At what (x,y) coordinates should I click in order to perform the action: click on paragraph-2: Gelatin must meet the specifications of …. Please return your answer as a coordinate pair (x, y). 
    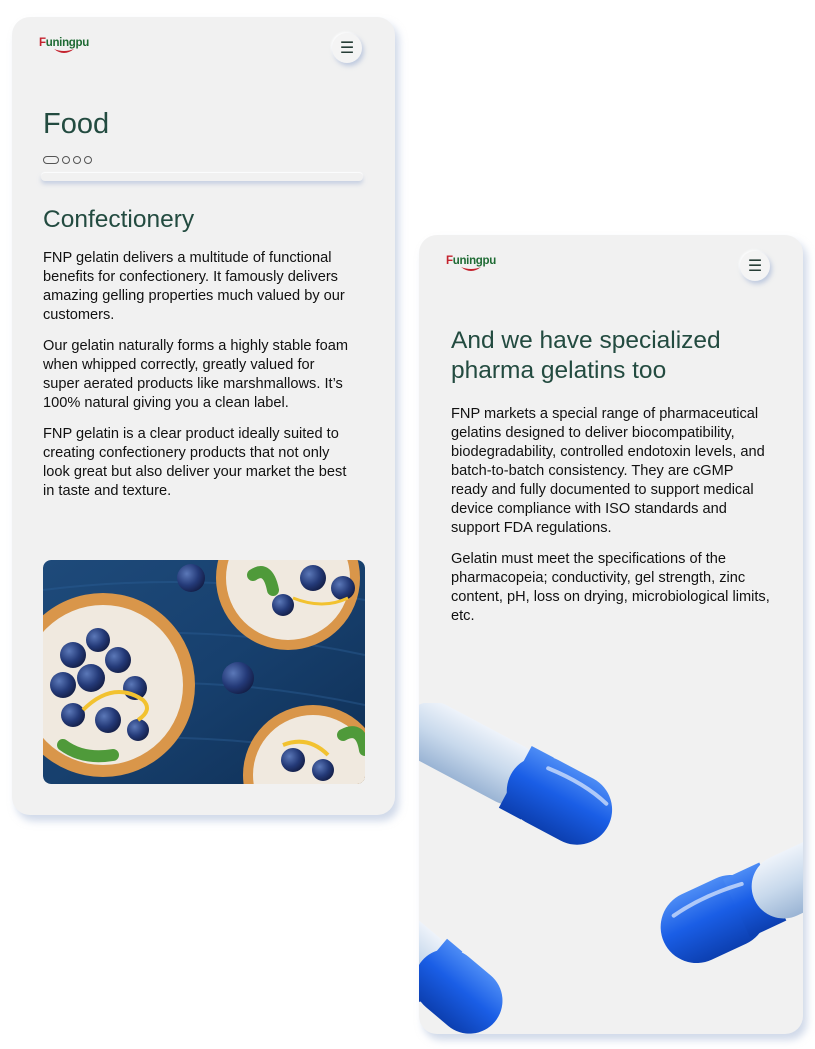
    Looking at the image, I should click on (610, 587).